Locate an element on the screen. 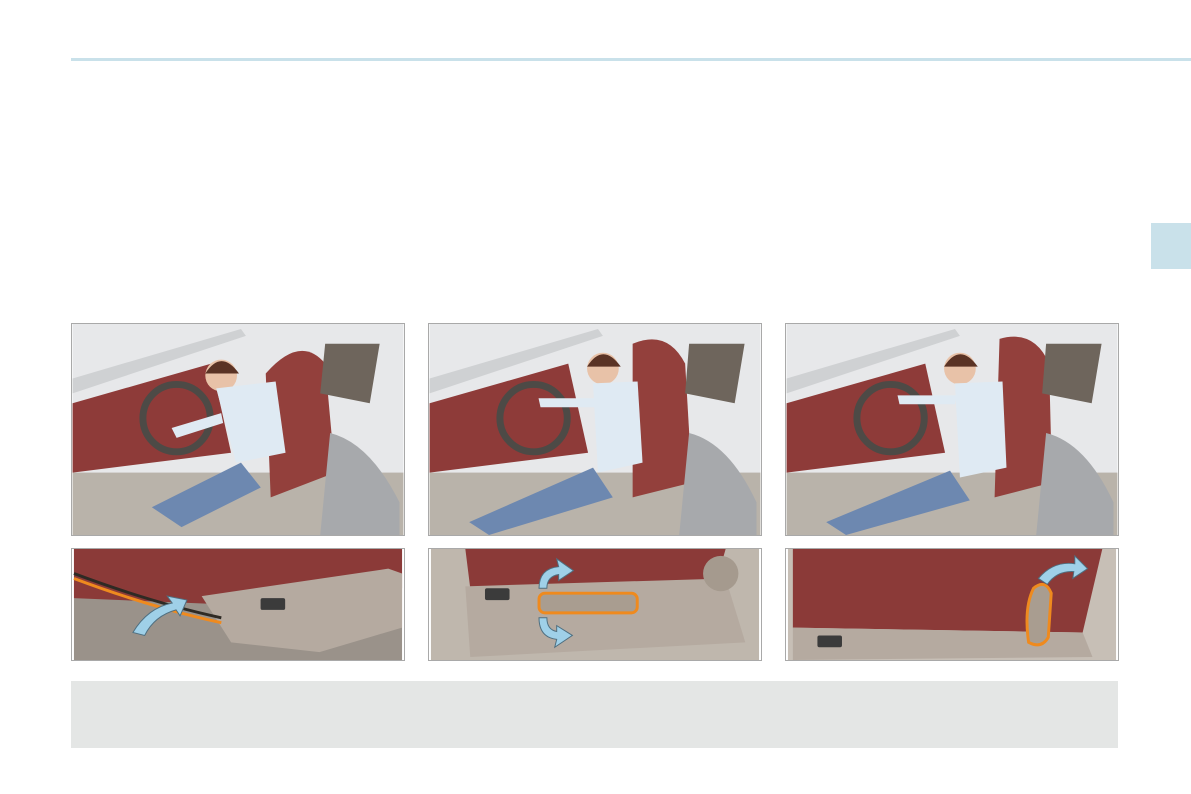 The width and height of the screenshot is (1191, 794). scene-3-drawing is located at coordinates (952, 429).